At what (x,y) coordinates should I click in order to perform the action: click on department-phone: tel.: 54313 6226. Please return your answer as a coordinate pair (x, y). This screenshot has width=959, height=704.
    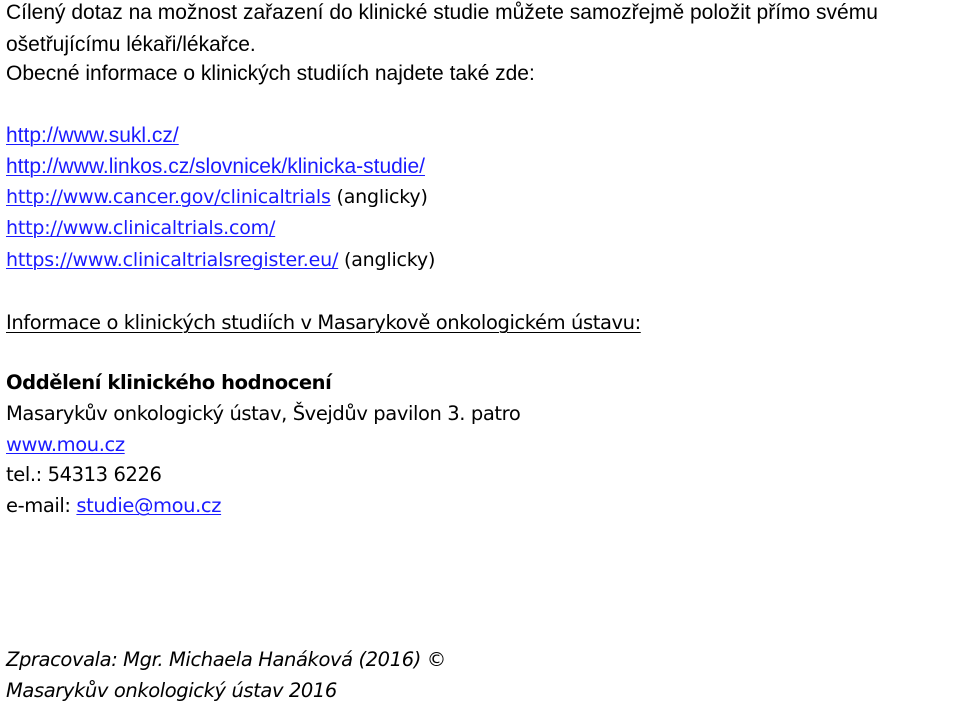
    Looking at the image, I should click on (84, 474).